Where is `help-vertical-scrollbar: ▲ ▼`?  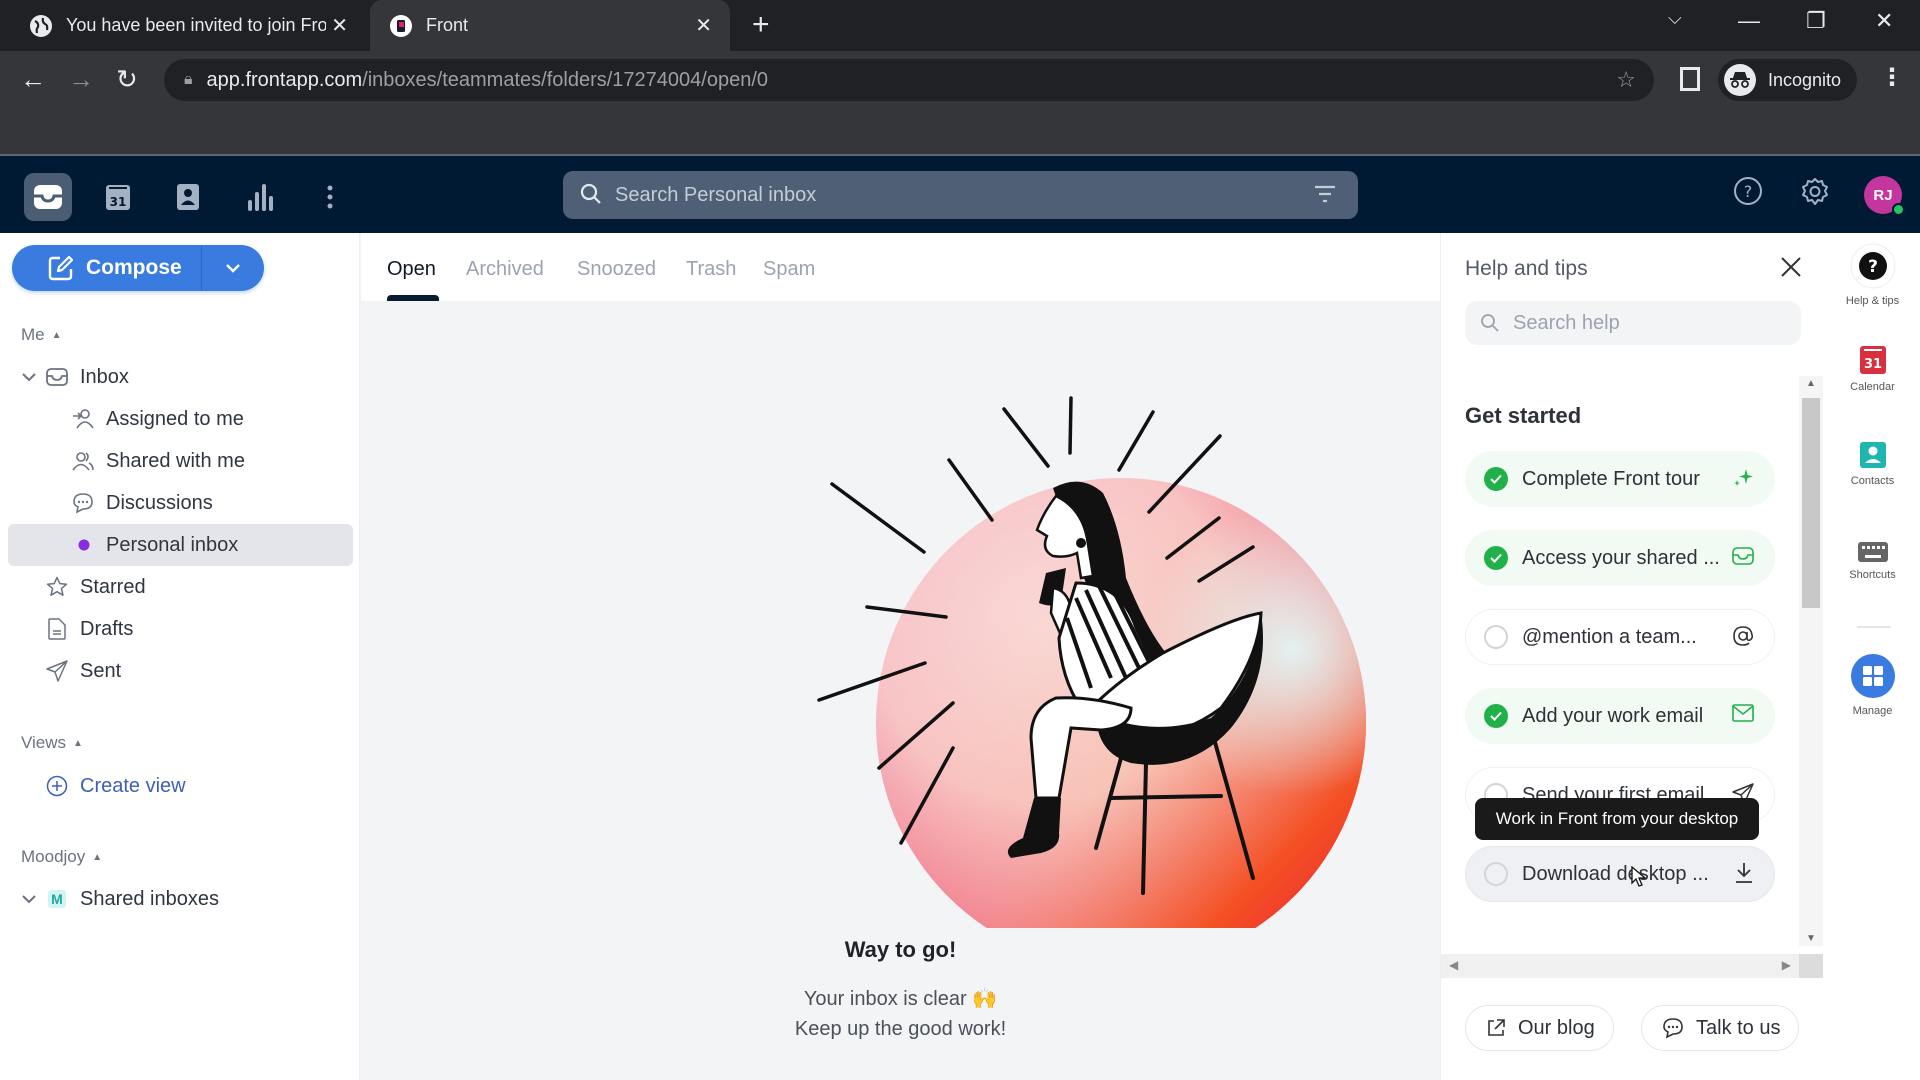 help-vertical-scrollbar: ▲ ▼ is located at coordinates (1811, 661).